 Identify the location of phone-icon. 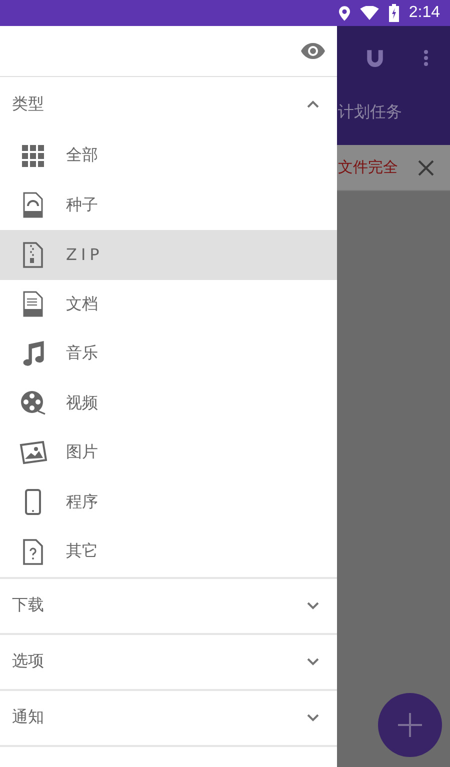
(33, 502).